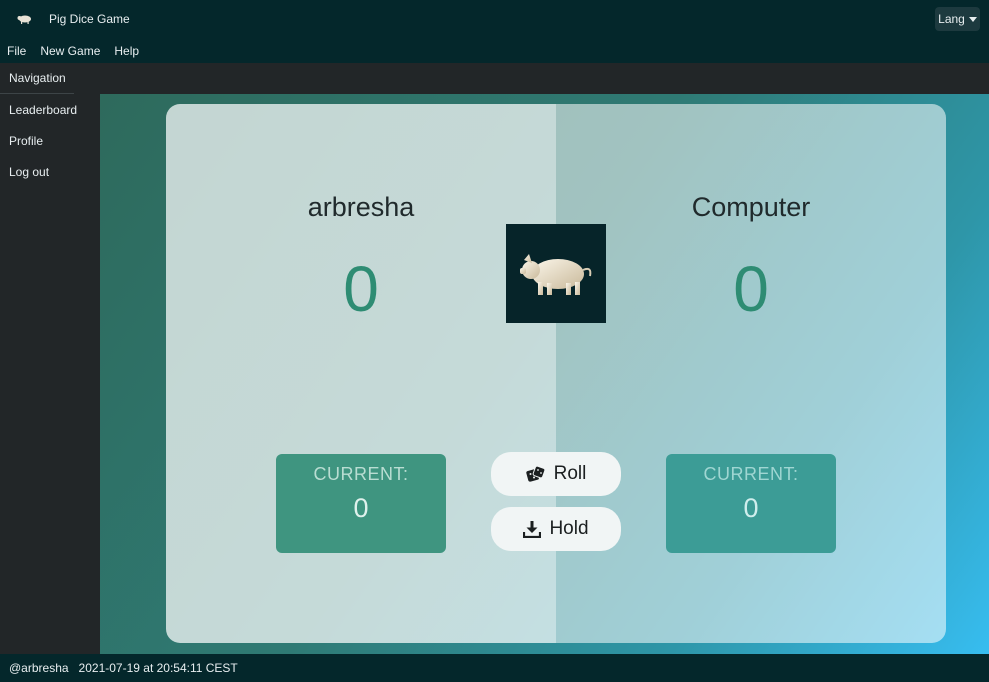  I want to click on menu-help: Help, so click(126, 51).